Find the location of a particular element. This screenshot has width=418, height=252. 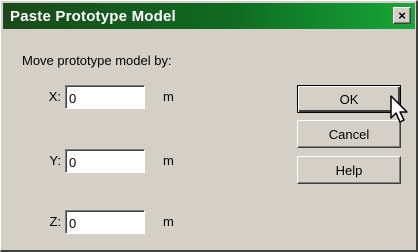

close-icon: × is located at coordinates (402, 15).